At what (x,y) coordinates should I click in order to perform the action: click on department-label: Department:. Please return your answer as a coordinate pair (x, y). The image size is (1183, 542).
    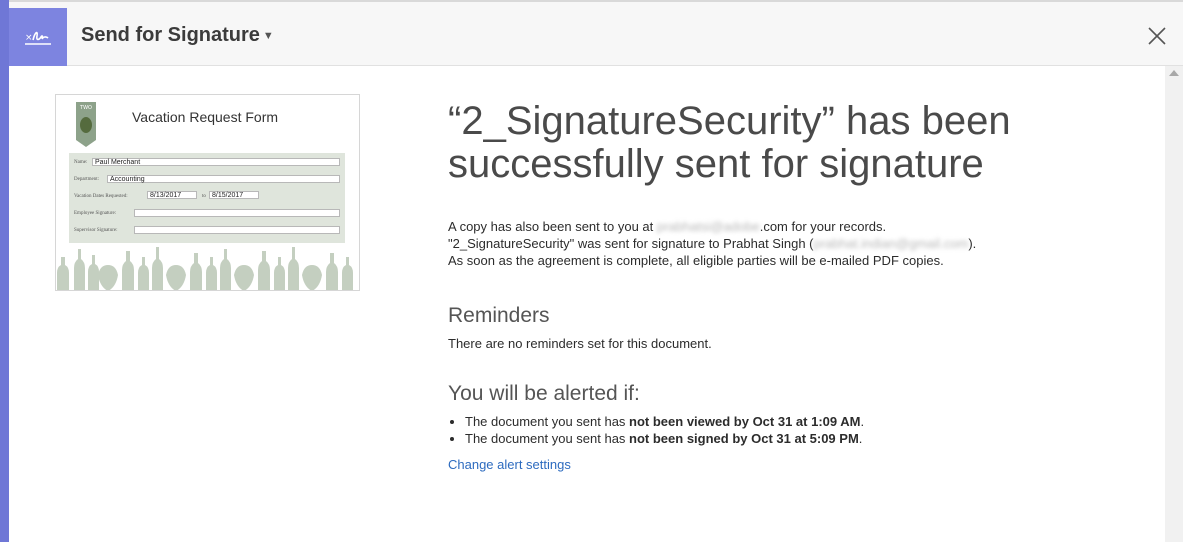
    Looking at the image, I should click on (86, 179).